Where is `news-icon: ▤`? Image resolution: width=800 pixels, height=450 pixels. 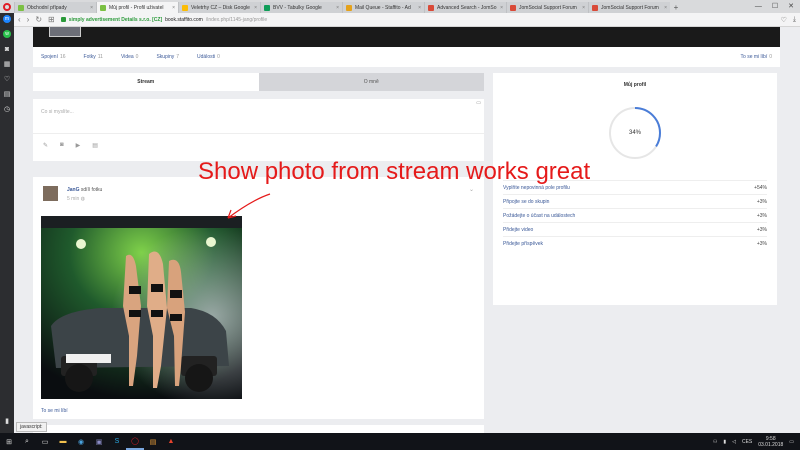 news-icon: ▤ is located at coordinates (7, 94).